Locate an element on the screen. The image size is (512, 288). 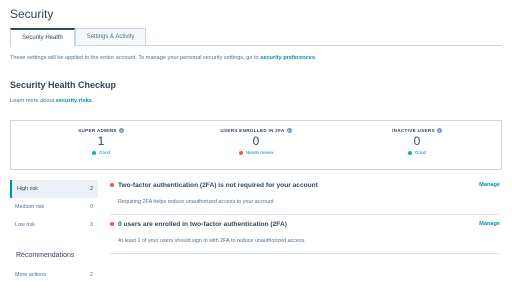
checkup-title: Security Health Checkup is located at coordinates (63, 85).